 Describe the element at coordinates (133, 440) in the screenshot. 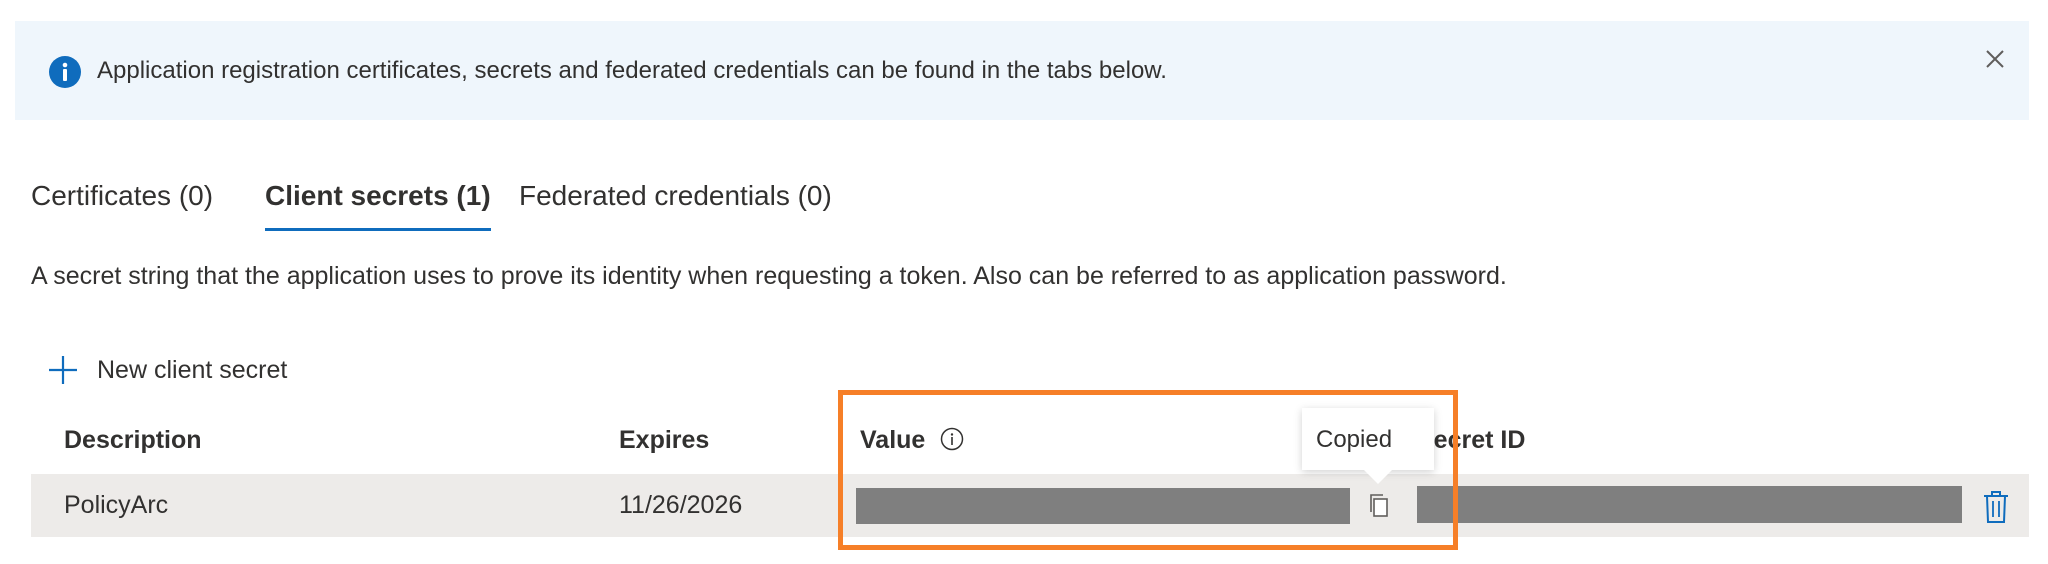

I see `column-header-description: Description` at that location.